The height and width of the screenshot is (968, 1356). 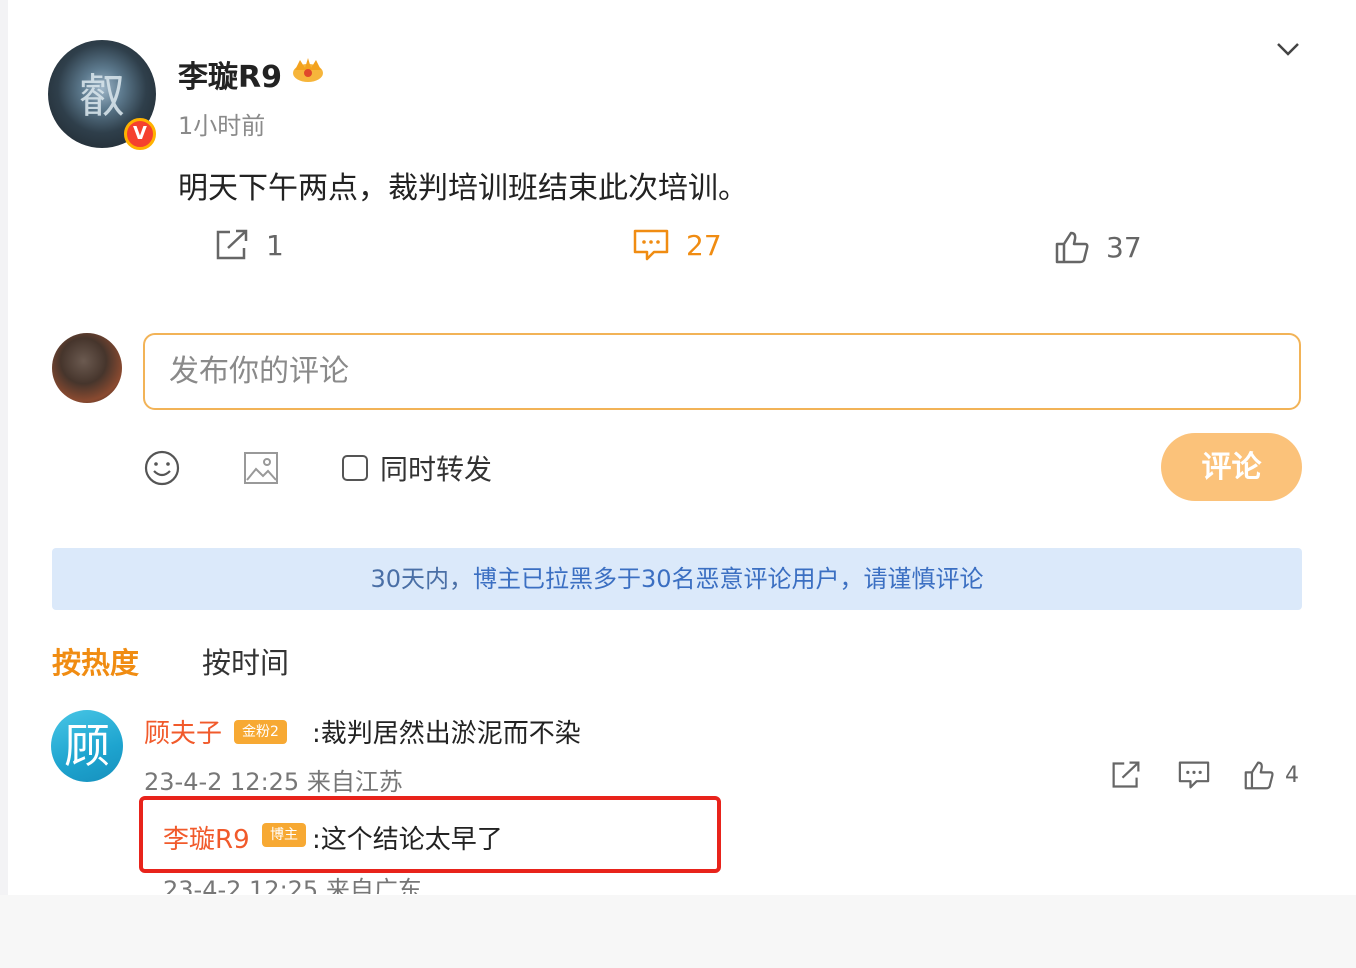 I want to click on left-edge, so click(x=4, y=484).